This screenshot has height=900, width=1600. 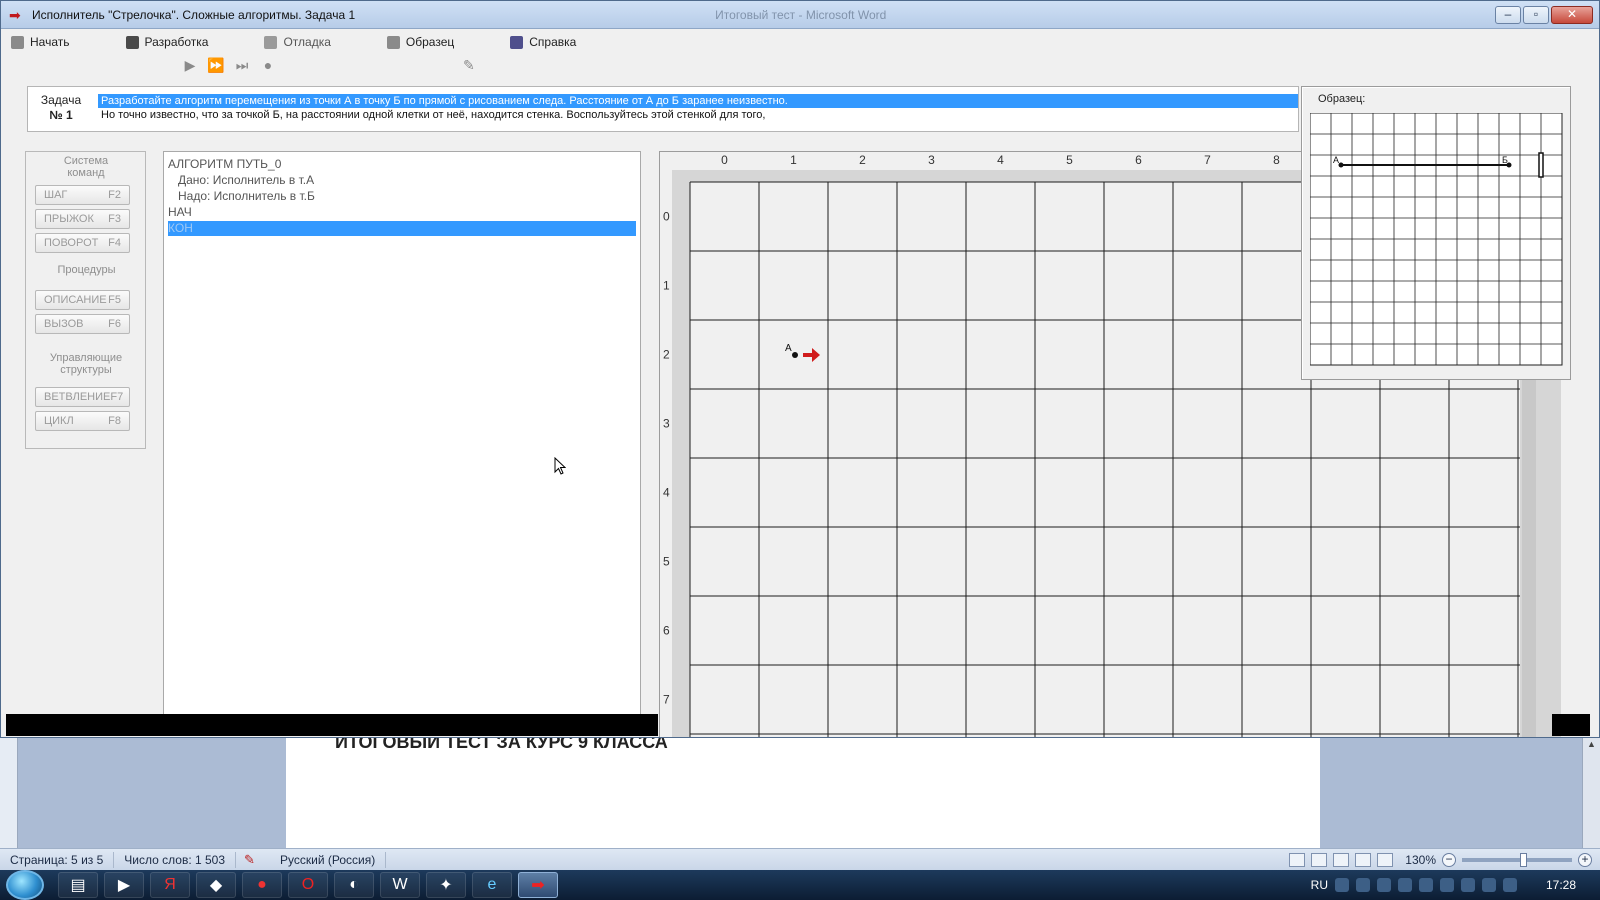 What do you see at coordinates (788, 348) in the screenshot?
I see `point-a-label: А` at bounding box center [788, 348].